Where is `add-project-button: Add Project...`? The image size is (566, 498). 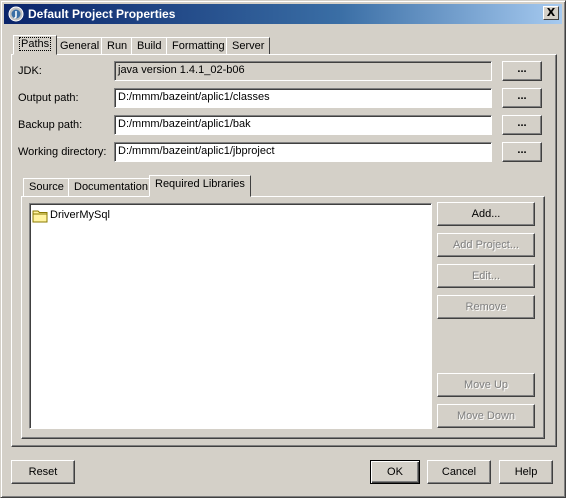
add-project-button: Add Project... is located at coordinates (486, 245).